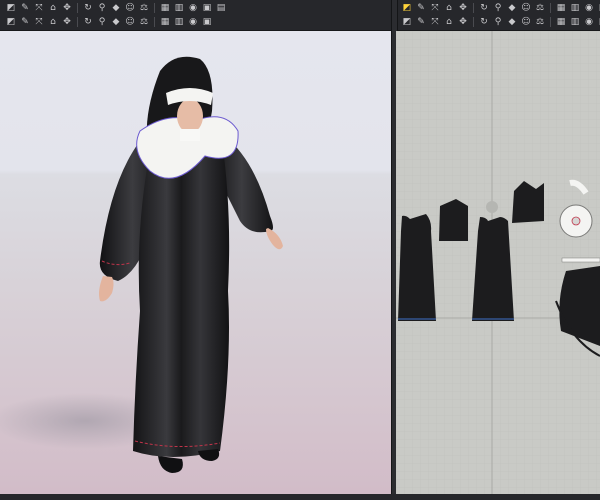  What do you see at coordinates (493, 269) in the screenshot?
I see `pattern-piece-back` at bounding box center [493, 269].